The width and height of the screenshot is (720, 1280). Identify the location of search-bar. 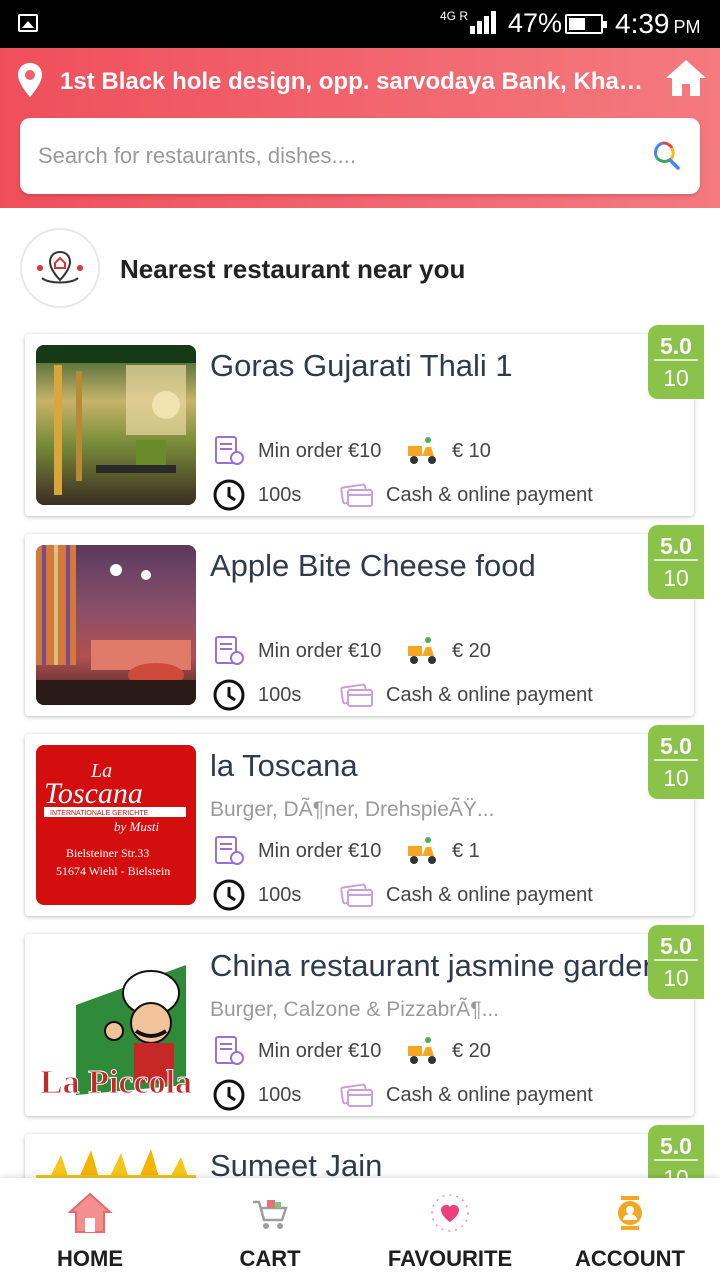
(360, 156).